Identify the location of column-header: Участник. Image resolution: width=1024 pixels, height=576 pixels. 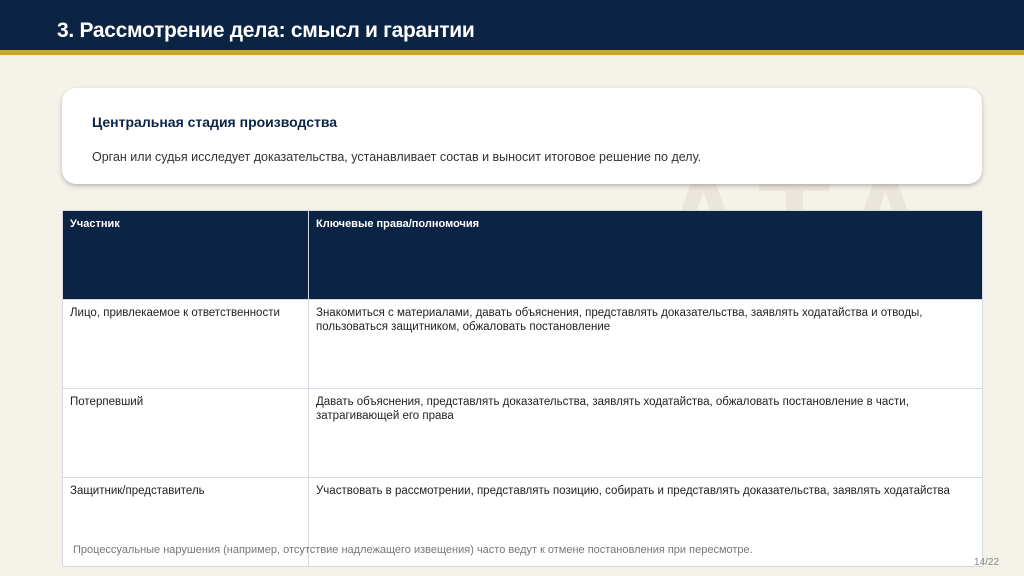
(185, 255).